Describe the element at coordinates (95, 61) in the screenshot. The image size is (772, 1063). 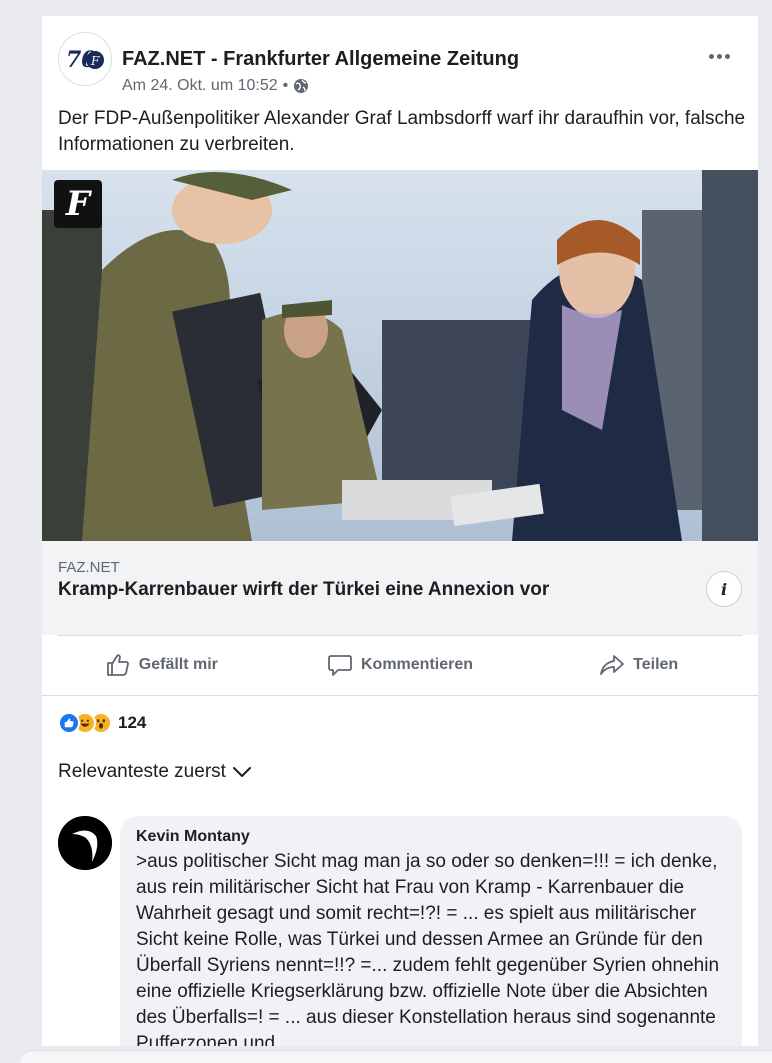
I see `svg-text: F` at that location.